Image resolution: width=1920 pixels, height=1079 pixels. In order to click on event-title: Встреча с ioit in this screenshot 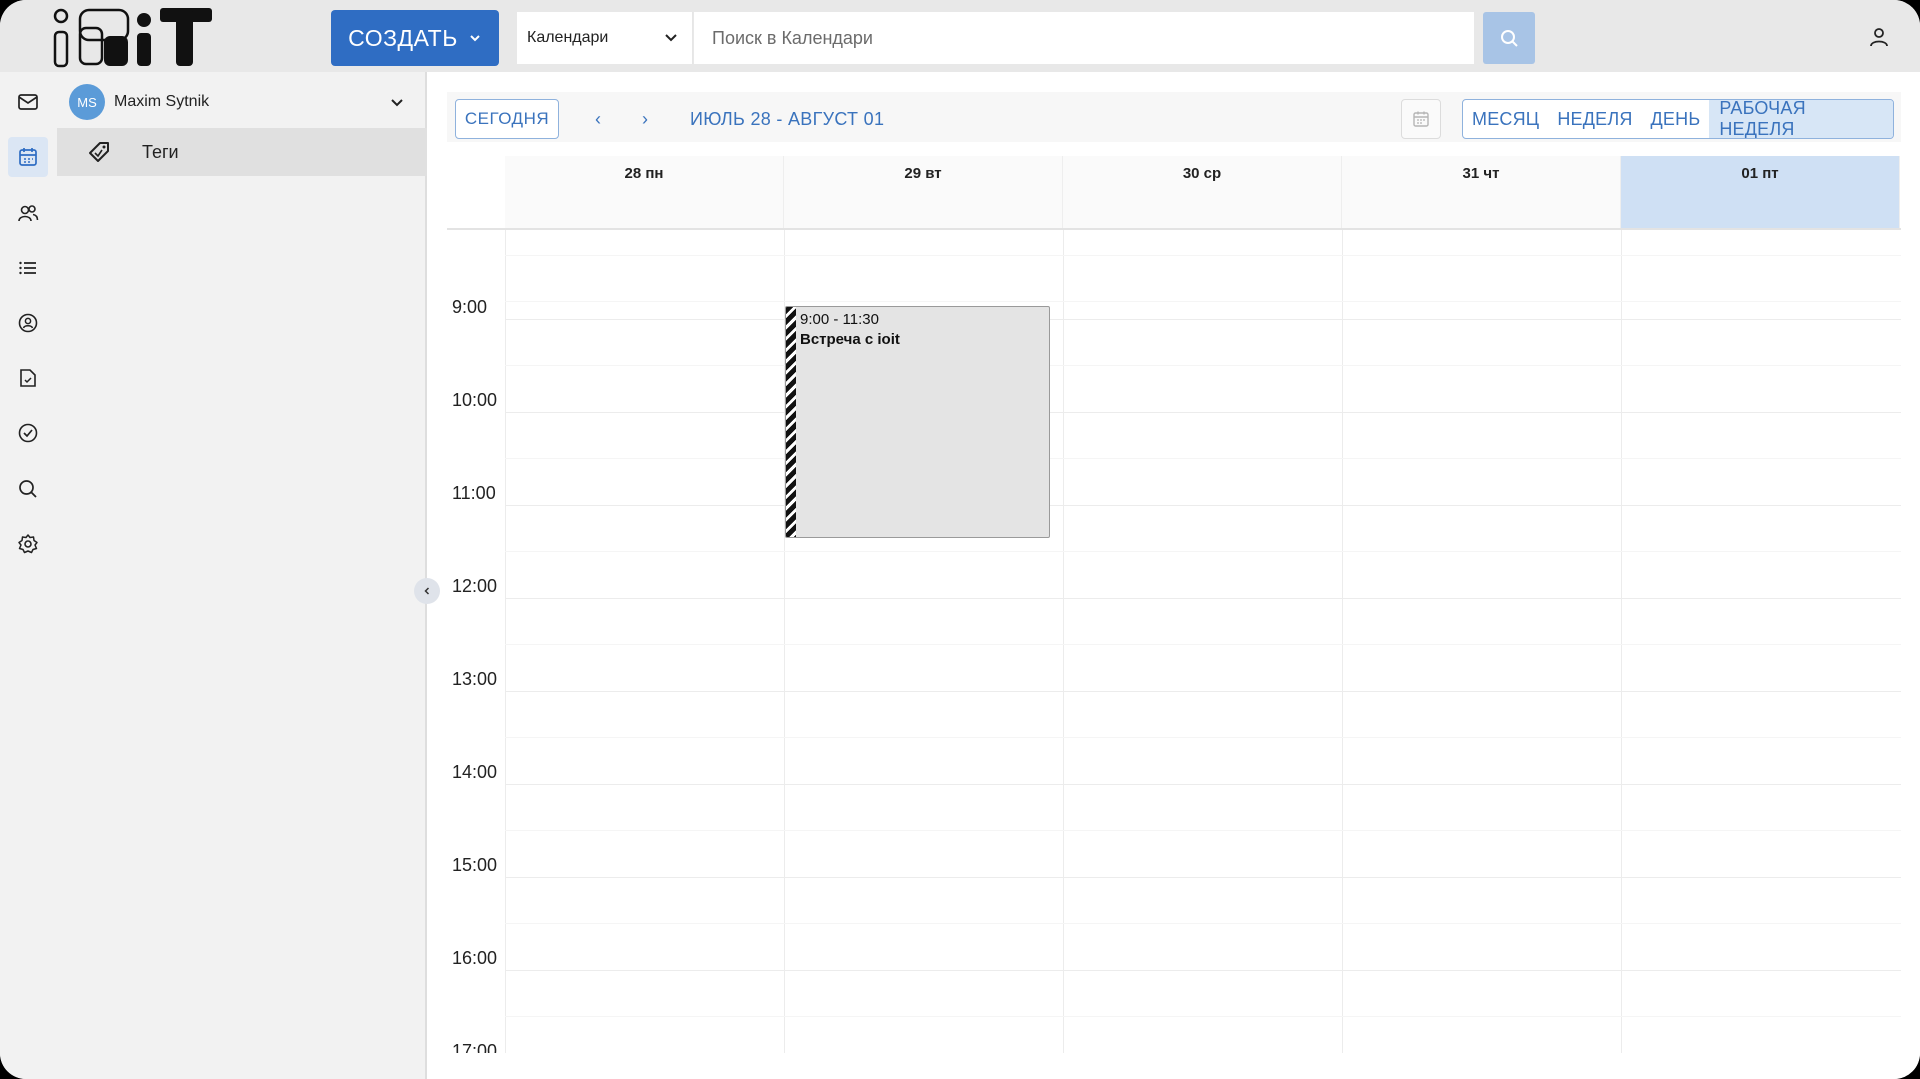, I will do `click(850, 339)`.